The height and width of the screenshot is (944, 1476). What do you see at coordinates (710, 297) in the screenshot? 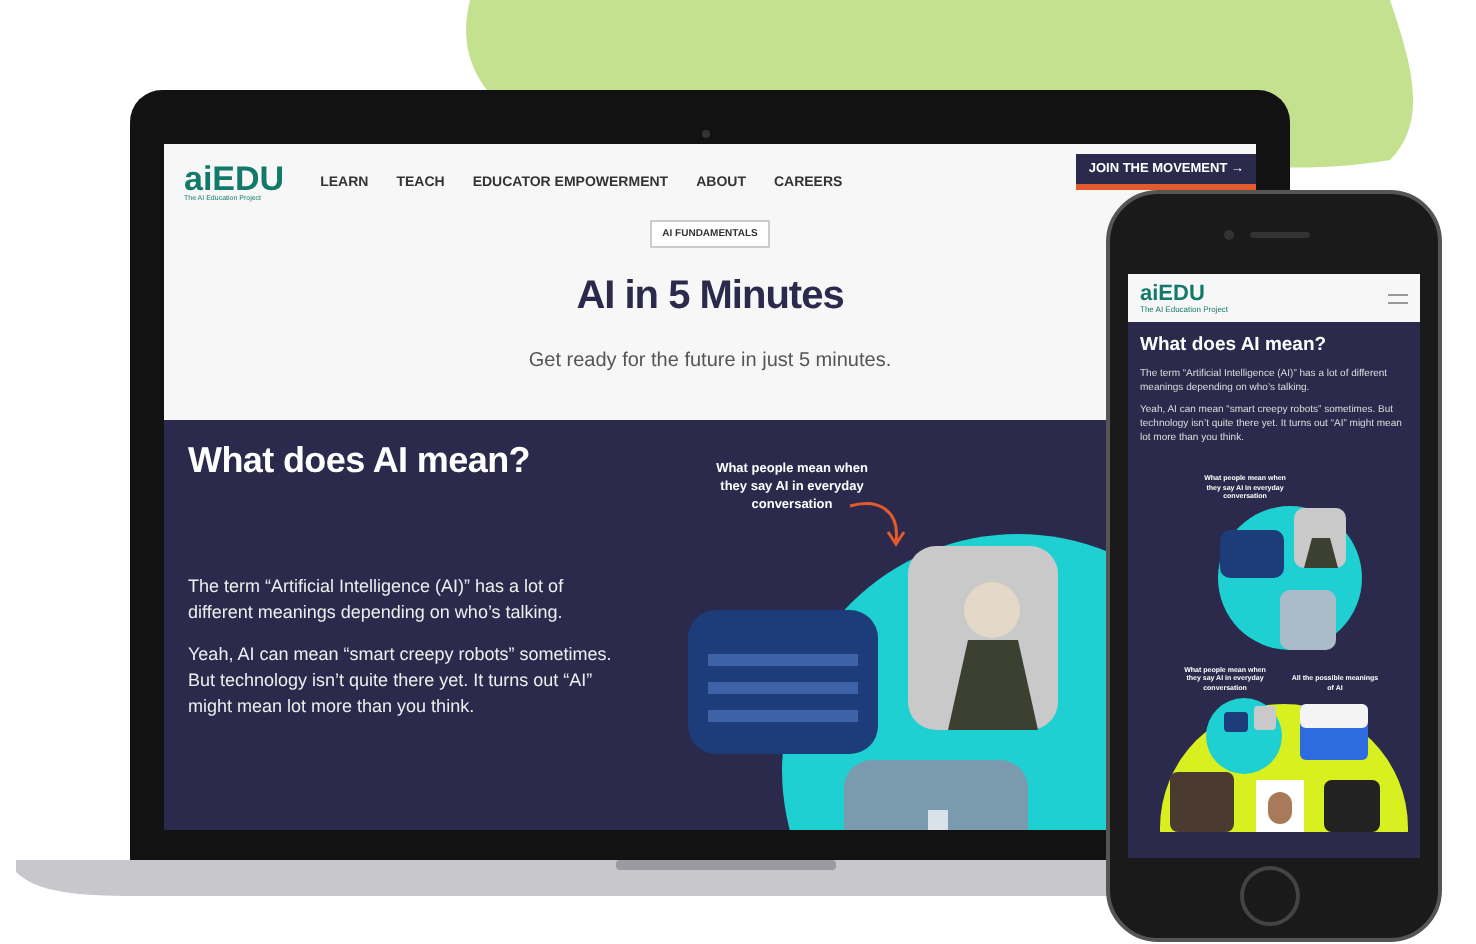
I see `page-title: AI in 5 Minutes` at bounding box center [710, 297].